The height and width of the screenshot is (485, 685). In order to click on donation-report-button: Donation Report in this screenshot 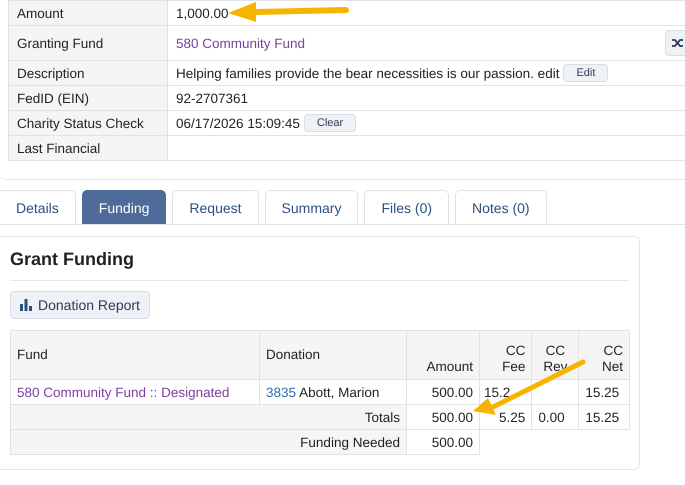, I will do `click(80, 305)`.